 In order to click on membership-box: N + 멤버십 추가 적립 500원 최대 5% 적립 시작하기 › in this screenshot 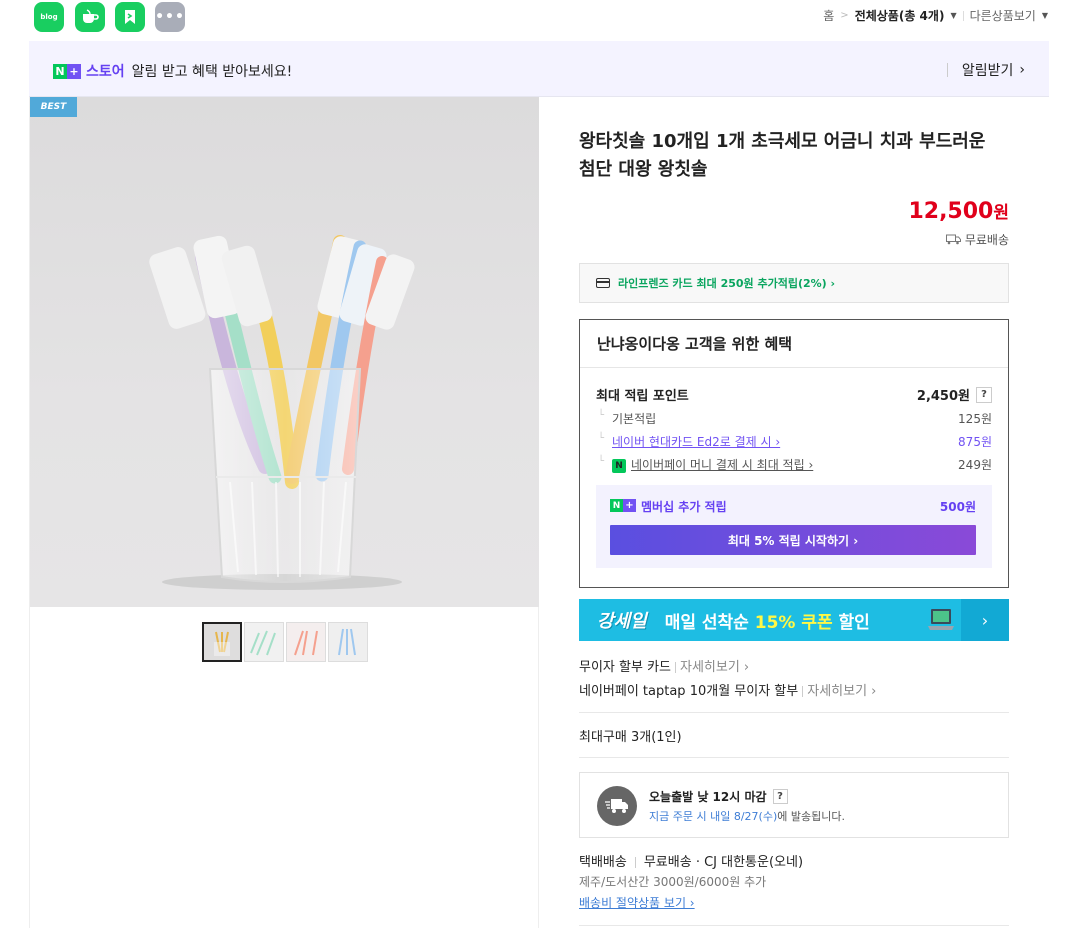, I will do `click(794, 526)`.